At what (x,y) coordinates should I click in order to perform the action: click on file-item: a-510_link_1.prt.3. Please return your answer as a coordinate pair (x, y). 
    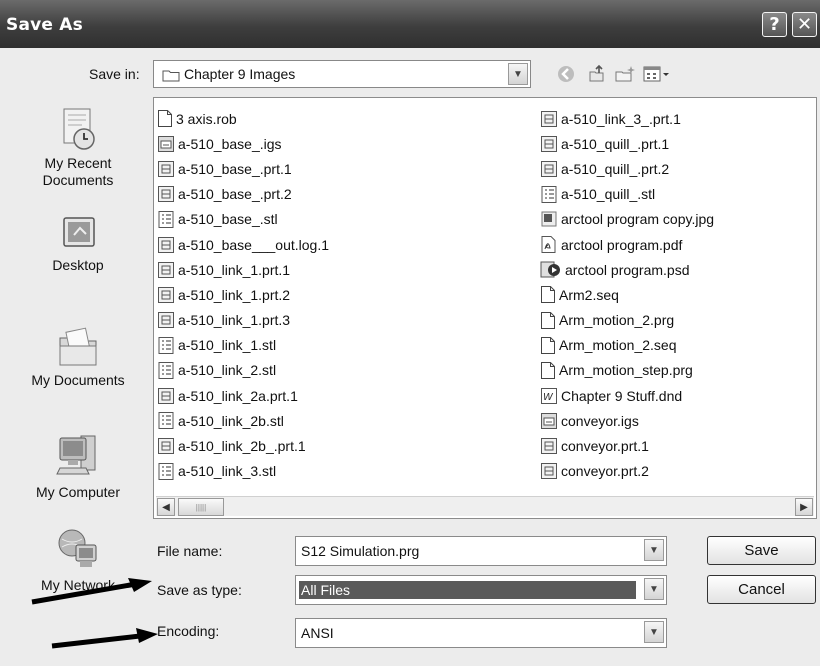
    Looking at the image, I should click on (243, 320).